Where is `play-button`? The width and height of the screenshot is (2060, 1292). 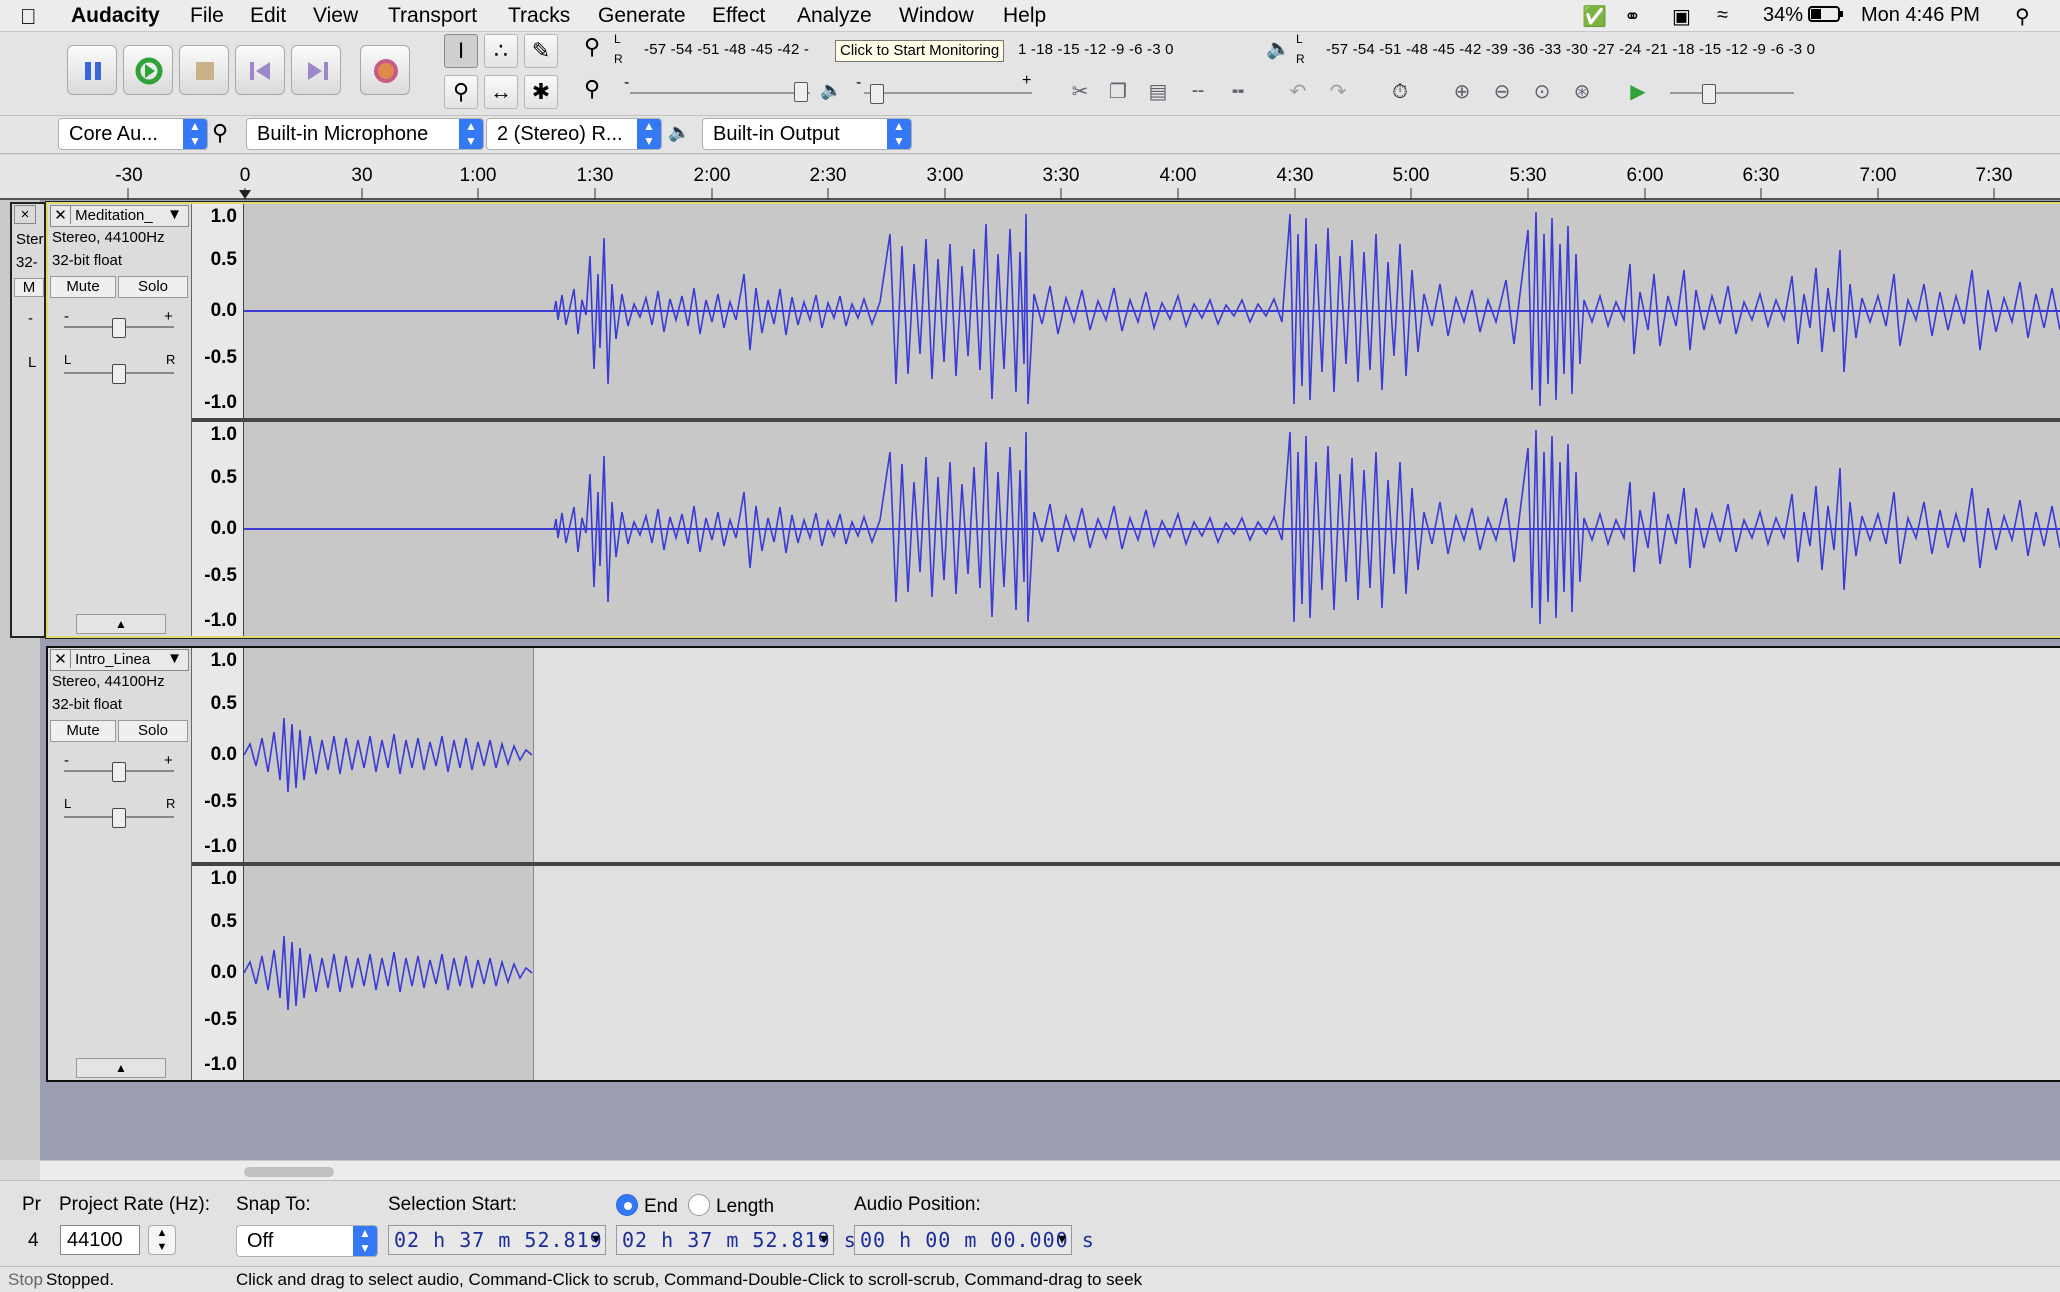
play-button is located at coordinates (148, 70).